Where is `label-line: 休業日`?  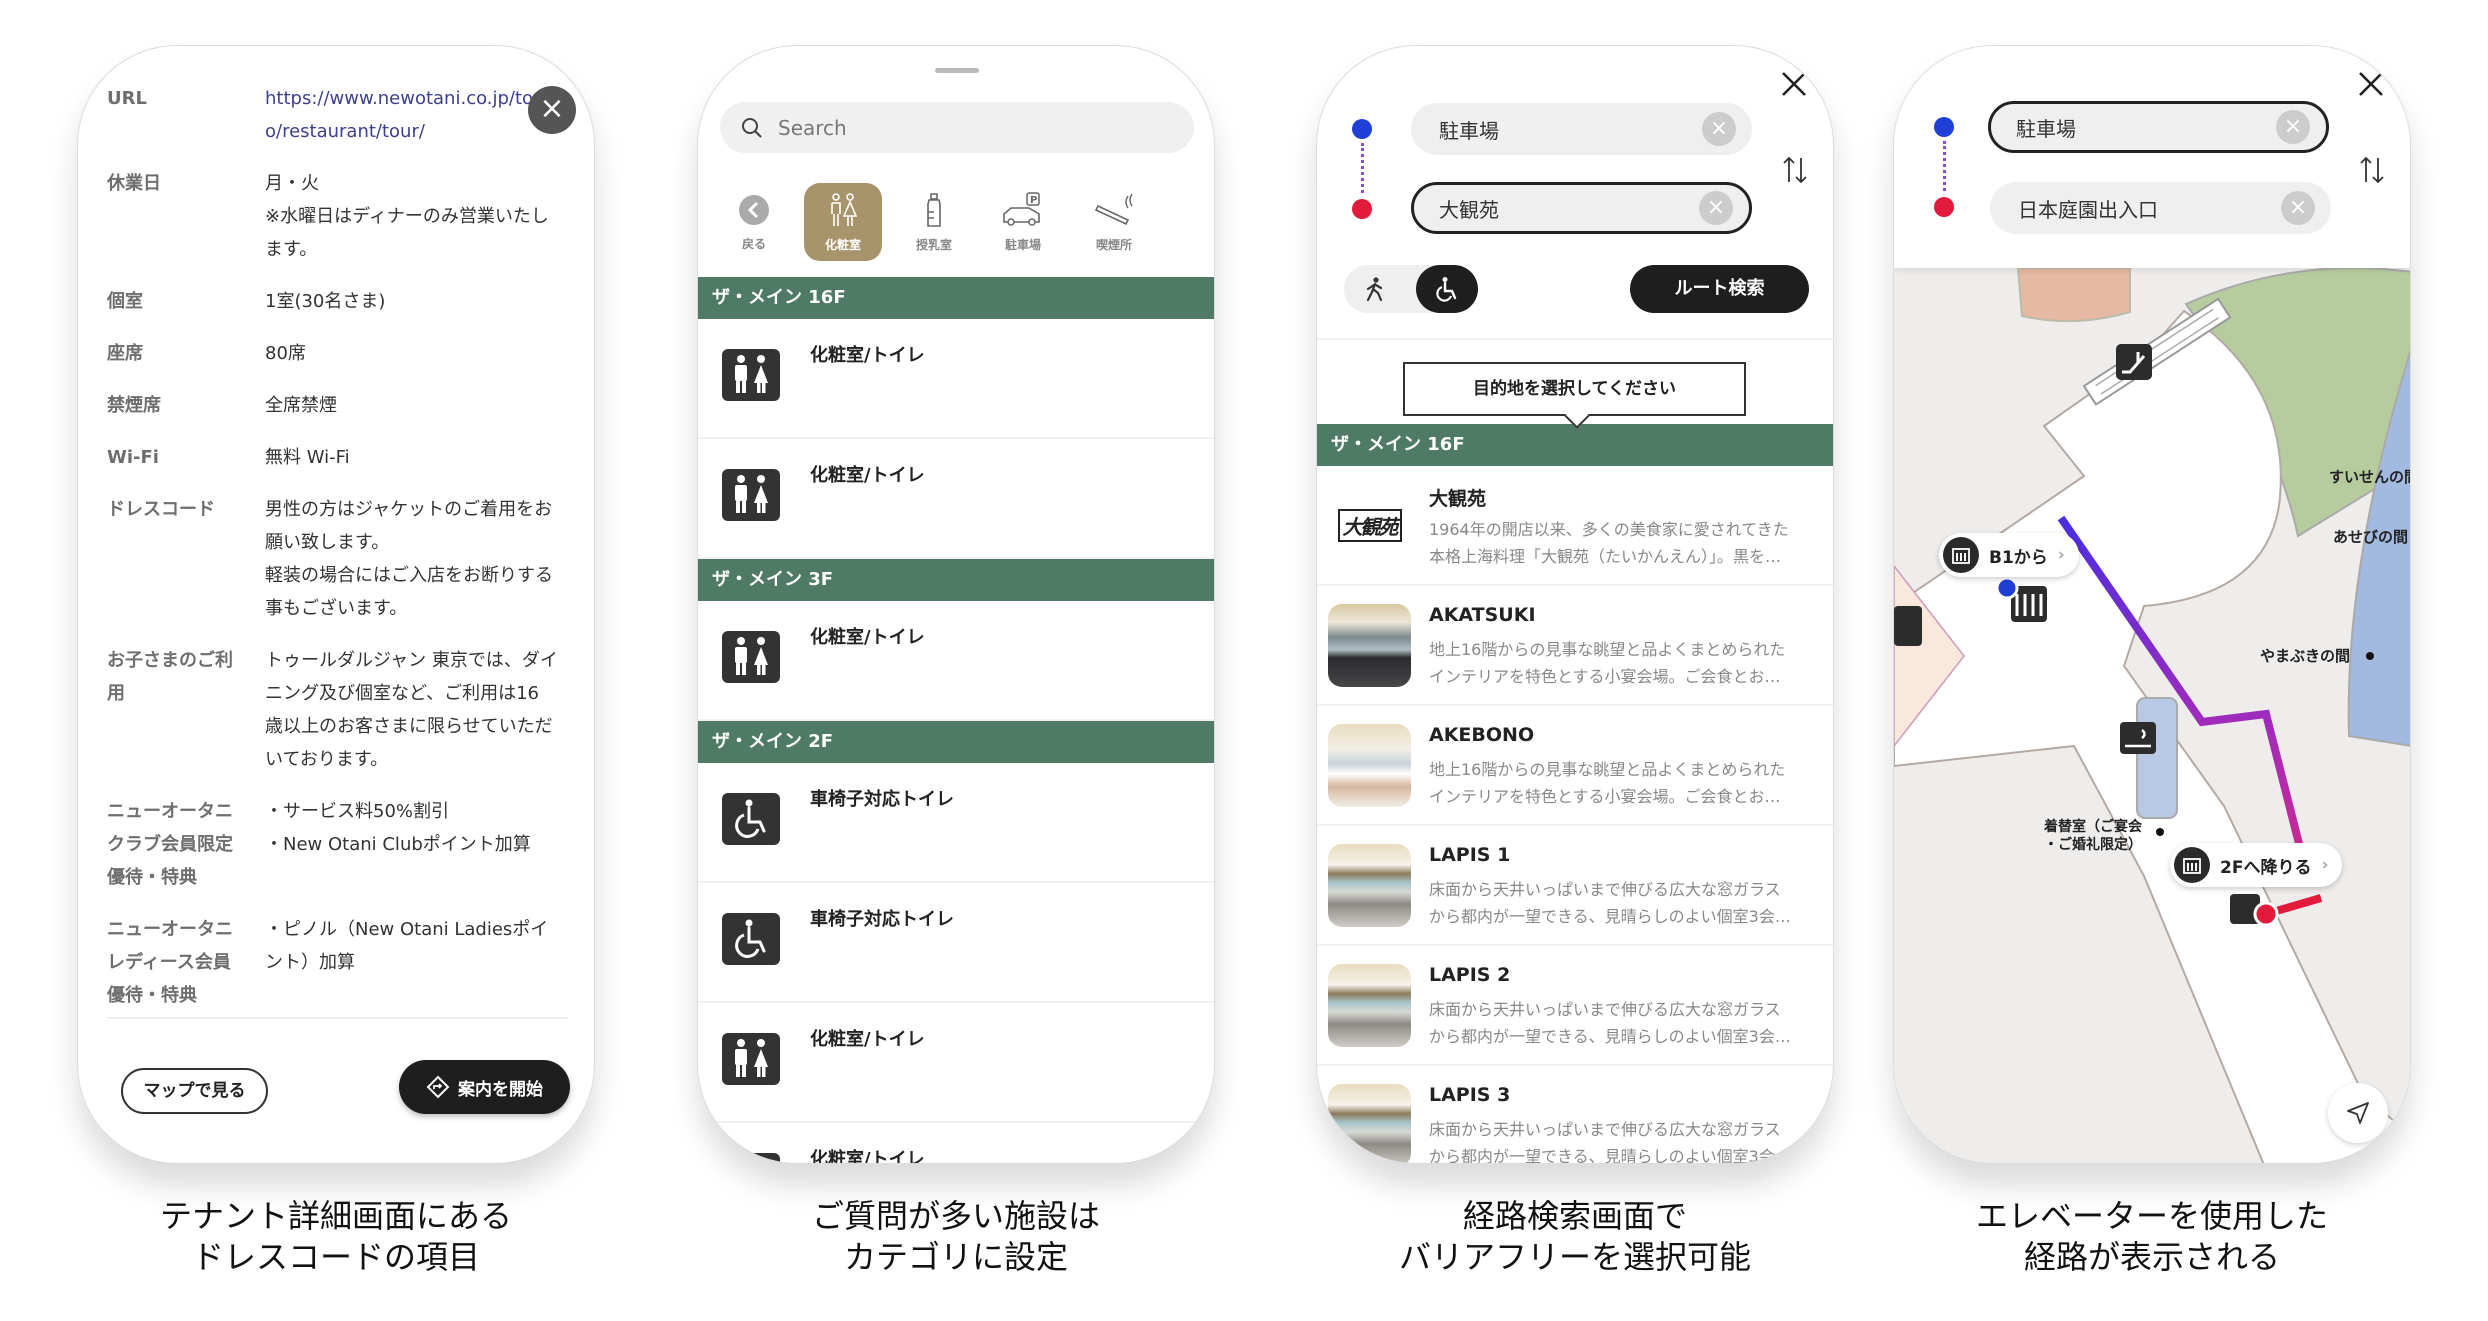
label-line: 休業日 is located at coordinates (134, 183).